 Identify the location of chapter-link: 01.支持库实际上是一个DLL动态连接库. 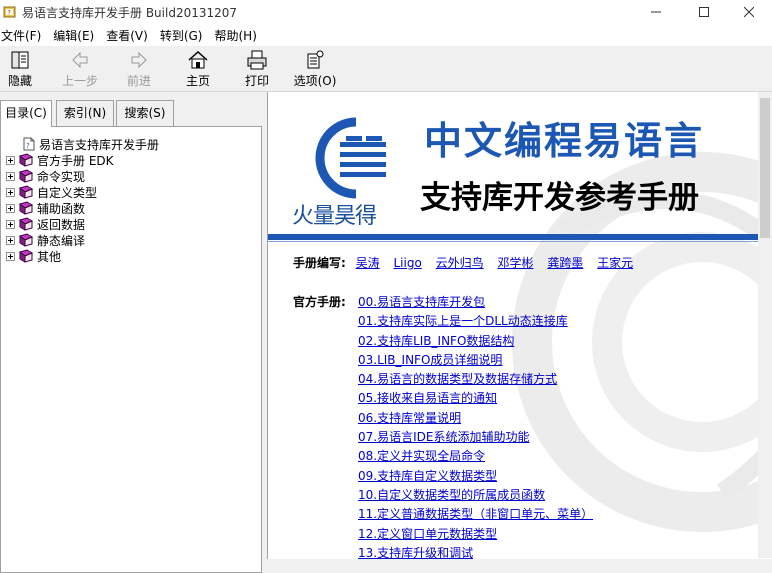
(475, 321).